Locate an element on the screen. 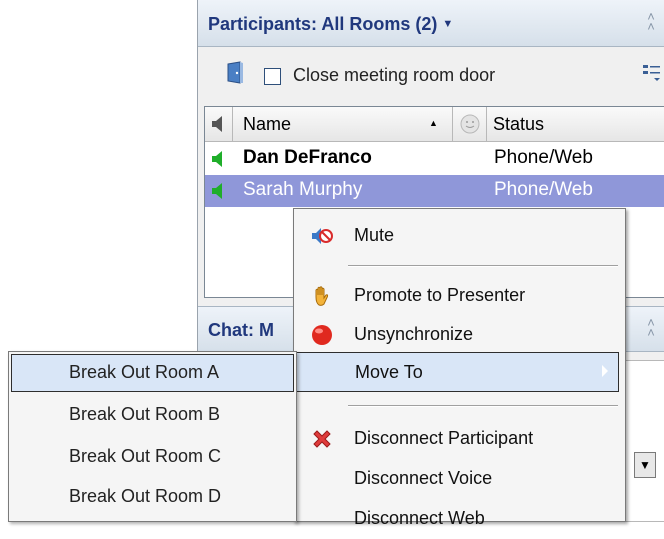  menu-item-disconnect-participant: Disconnect Participant is located at coordinates (459, 439).